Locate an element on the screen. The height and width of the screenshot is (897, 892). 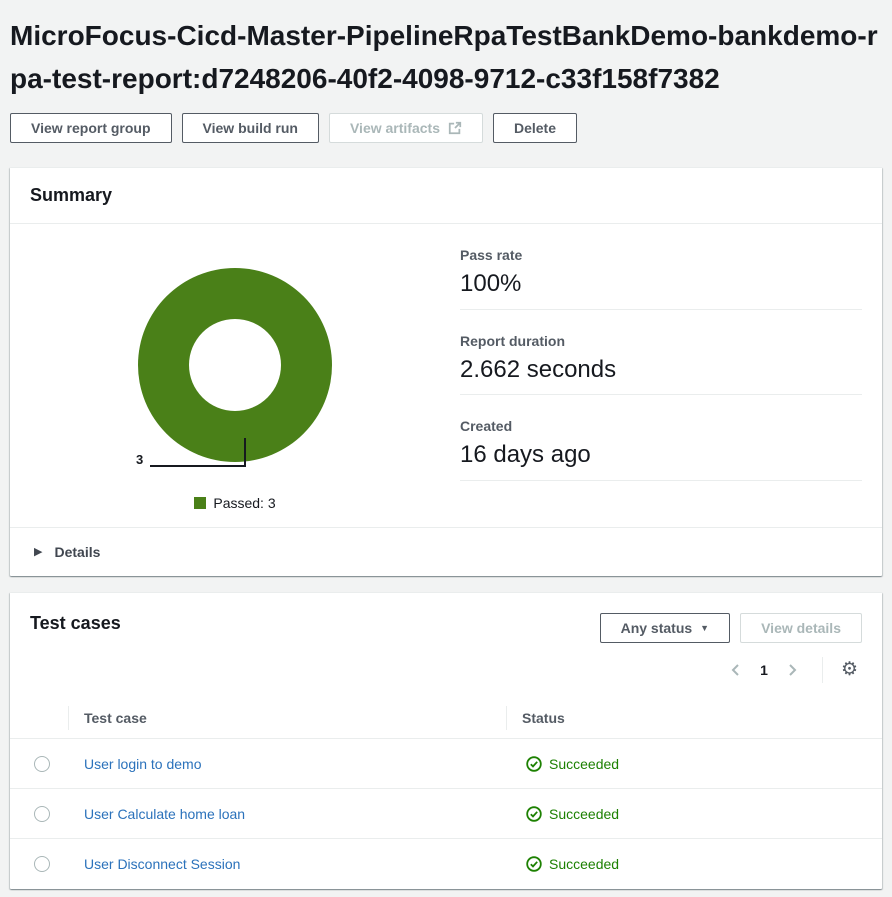
view-build-run-button: View build run is located at coordinates (250, 127).